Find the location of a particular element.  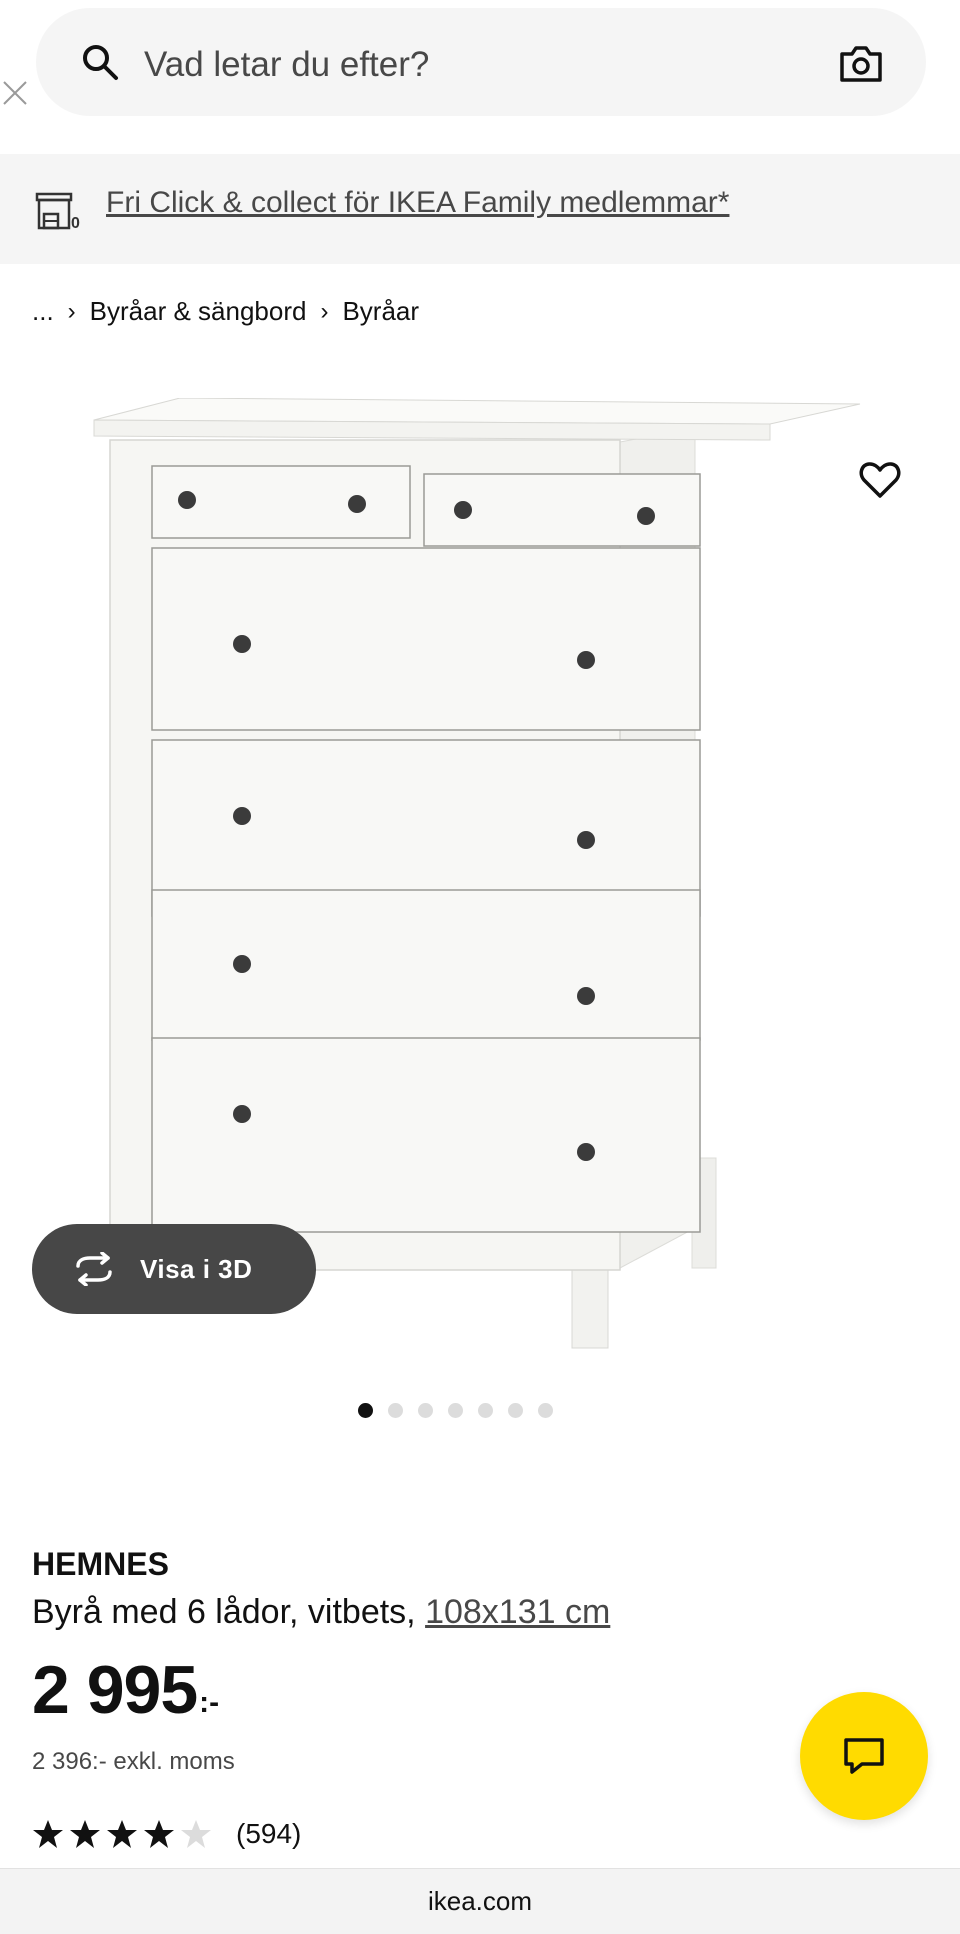

breadcrumb: ... › Byråar & sängbord › Byråar is located at coordinates (225, 311).